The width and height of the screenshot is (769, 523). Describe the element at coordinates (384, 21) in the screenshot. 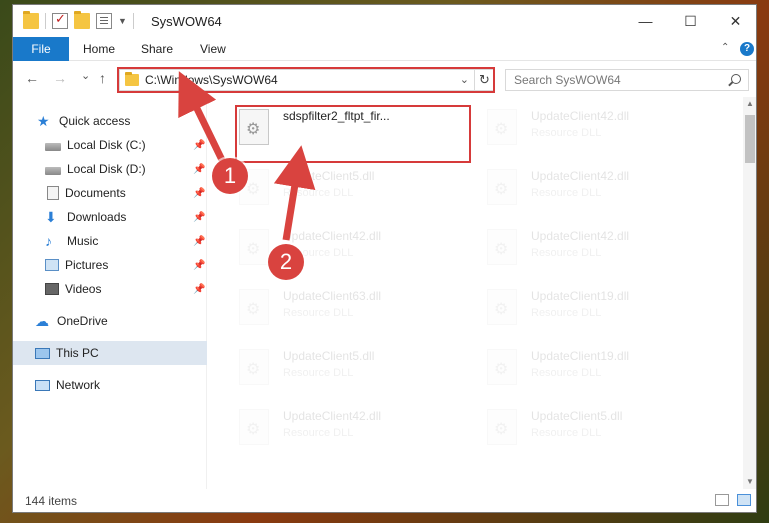

I see `title-bar: ▼ SysWOW64 — ☐ ✕` at that location.